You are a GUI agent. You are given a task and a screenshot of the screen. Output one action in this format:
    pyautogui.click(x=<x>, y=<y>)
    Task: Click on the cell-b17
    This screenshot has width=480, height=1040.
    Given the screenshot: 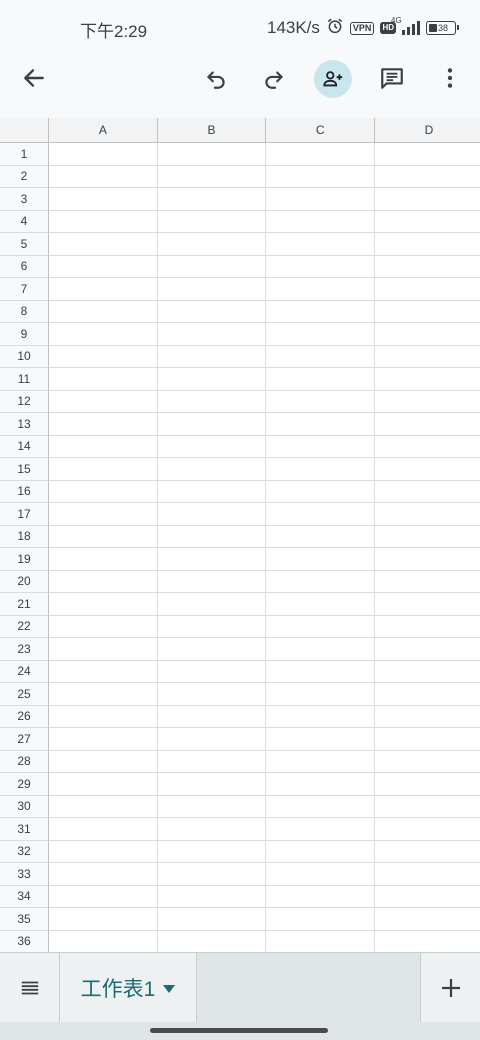 What is the action you would take?
    pyautogui.click(x=212, y=514)
    